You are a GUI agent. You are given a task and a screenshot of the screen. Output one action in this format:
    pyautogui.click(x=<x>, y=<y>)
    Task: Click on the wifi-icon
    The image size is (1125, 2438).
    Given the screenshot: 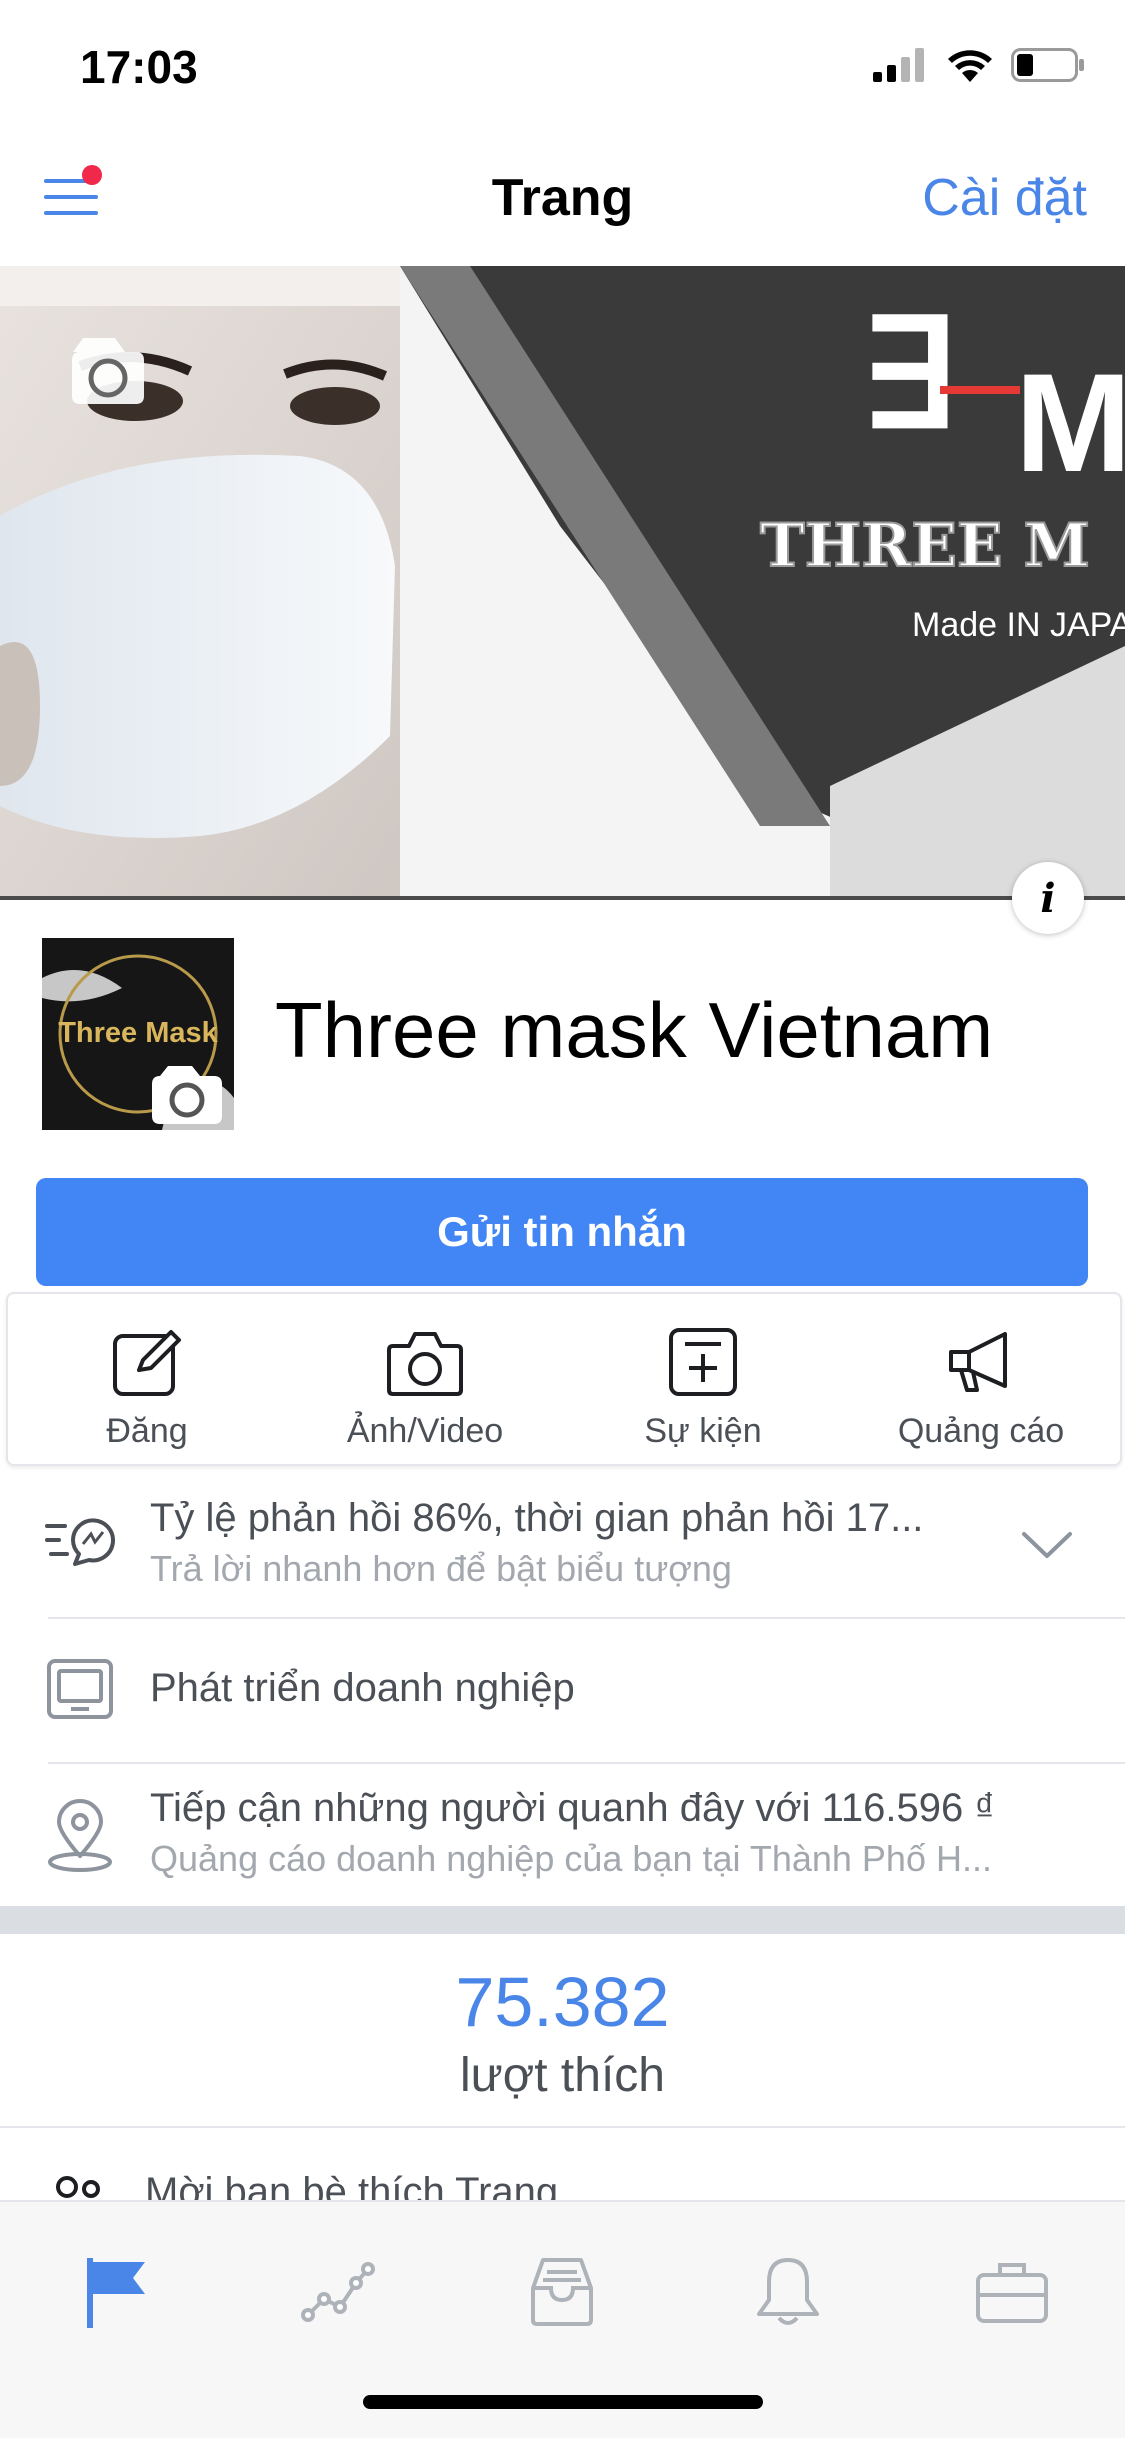 What is the action you would take?
    pyautogui.click(x=970, y=66)
    